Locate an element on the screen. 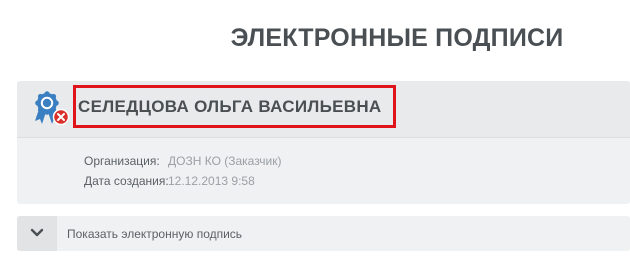 The image size is (630, 274). detail-row-organization: Организация: ДОЗН КО (Заказчик) is located at coordinates (183, 161).